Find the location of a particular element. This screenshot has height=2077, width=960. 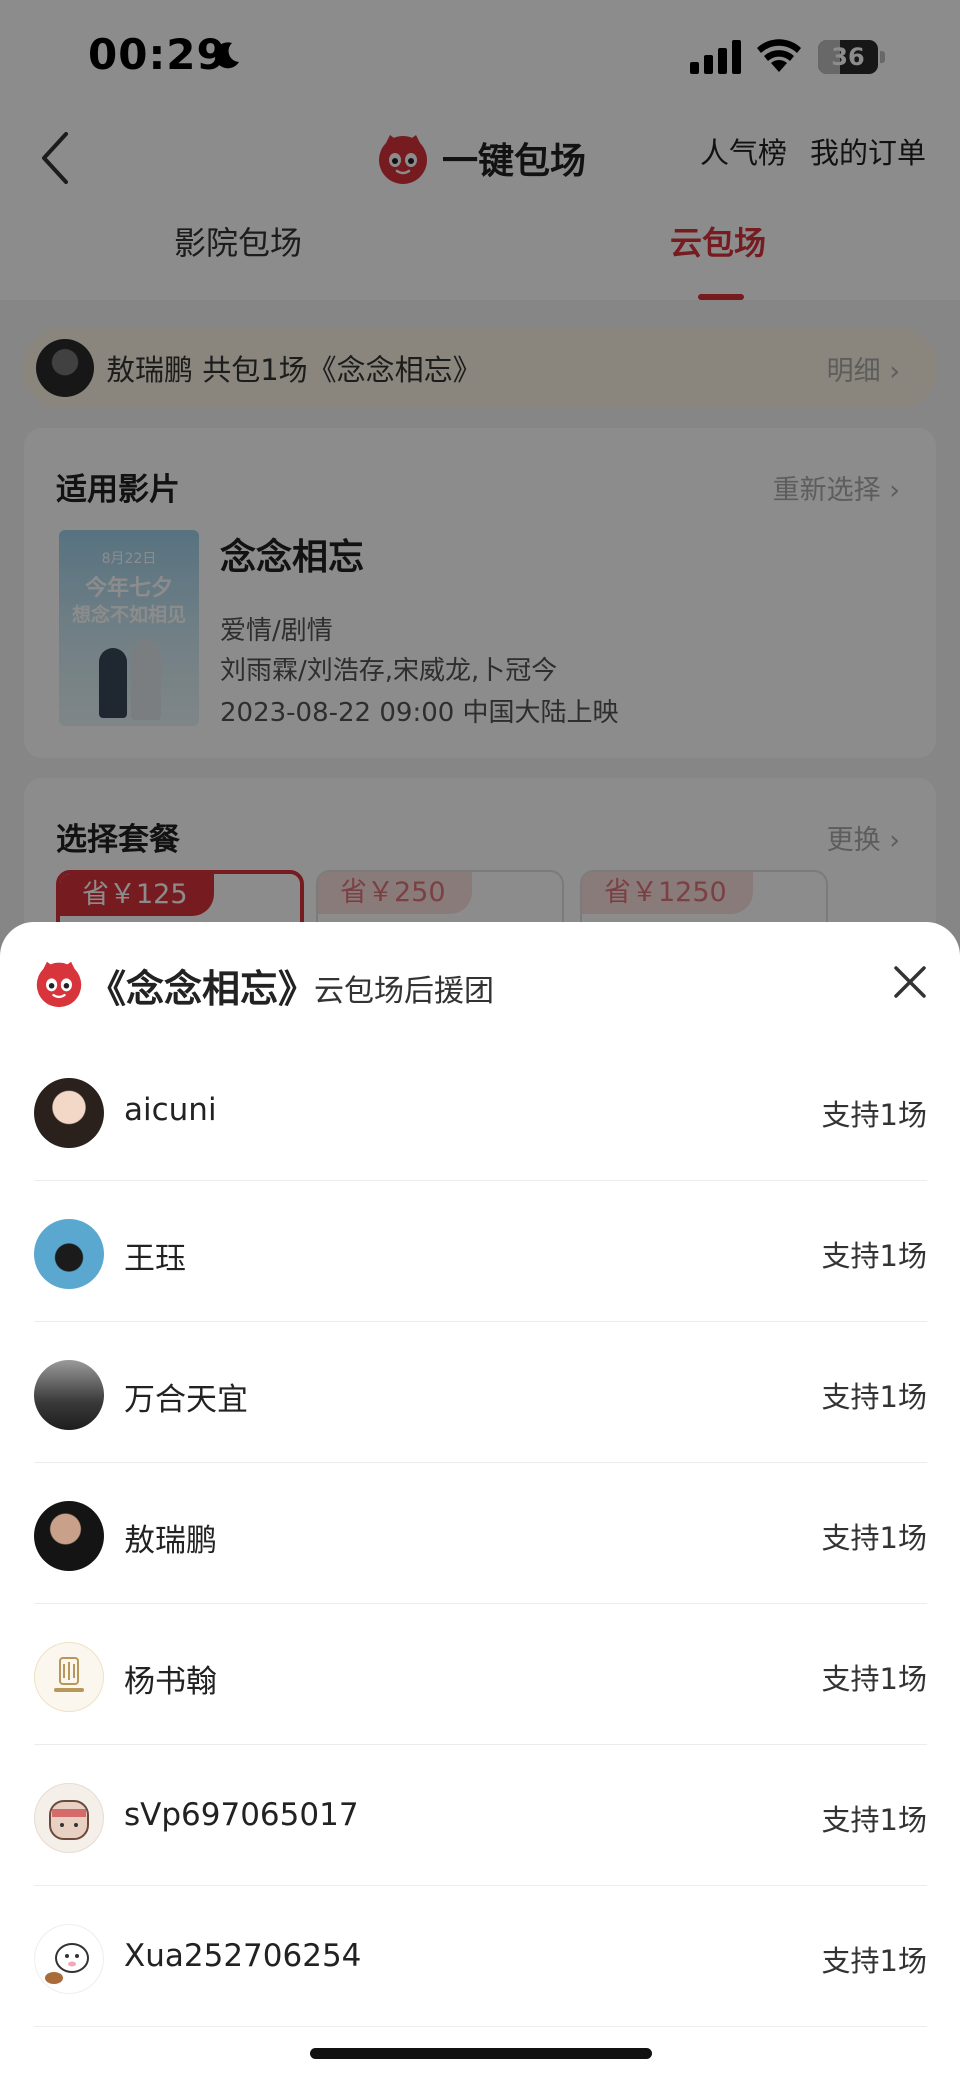

sheet-header: 《念念相忘》 云包场后援团 is located at coordinates (480, 982).